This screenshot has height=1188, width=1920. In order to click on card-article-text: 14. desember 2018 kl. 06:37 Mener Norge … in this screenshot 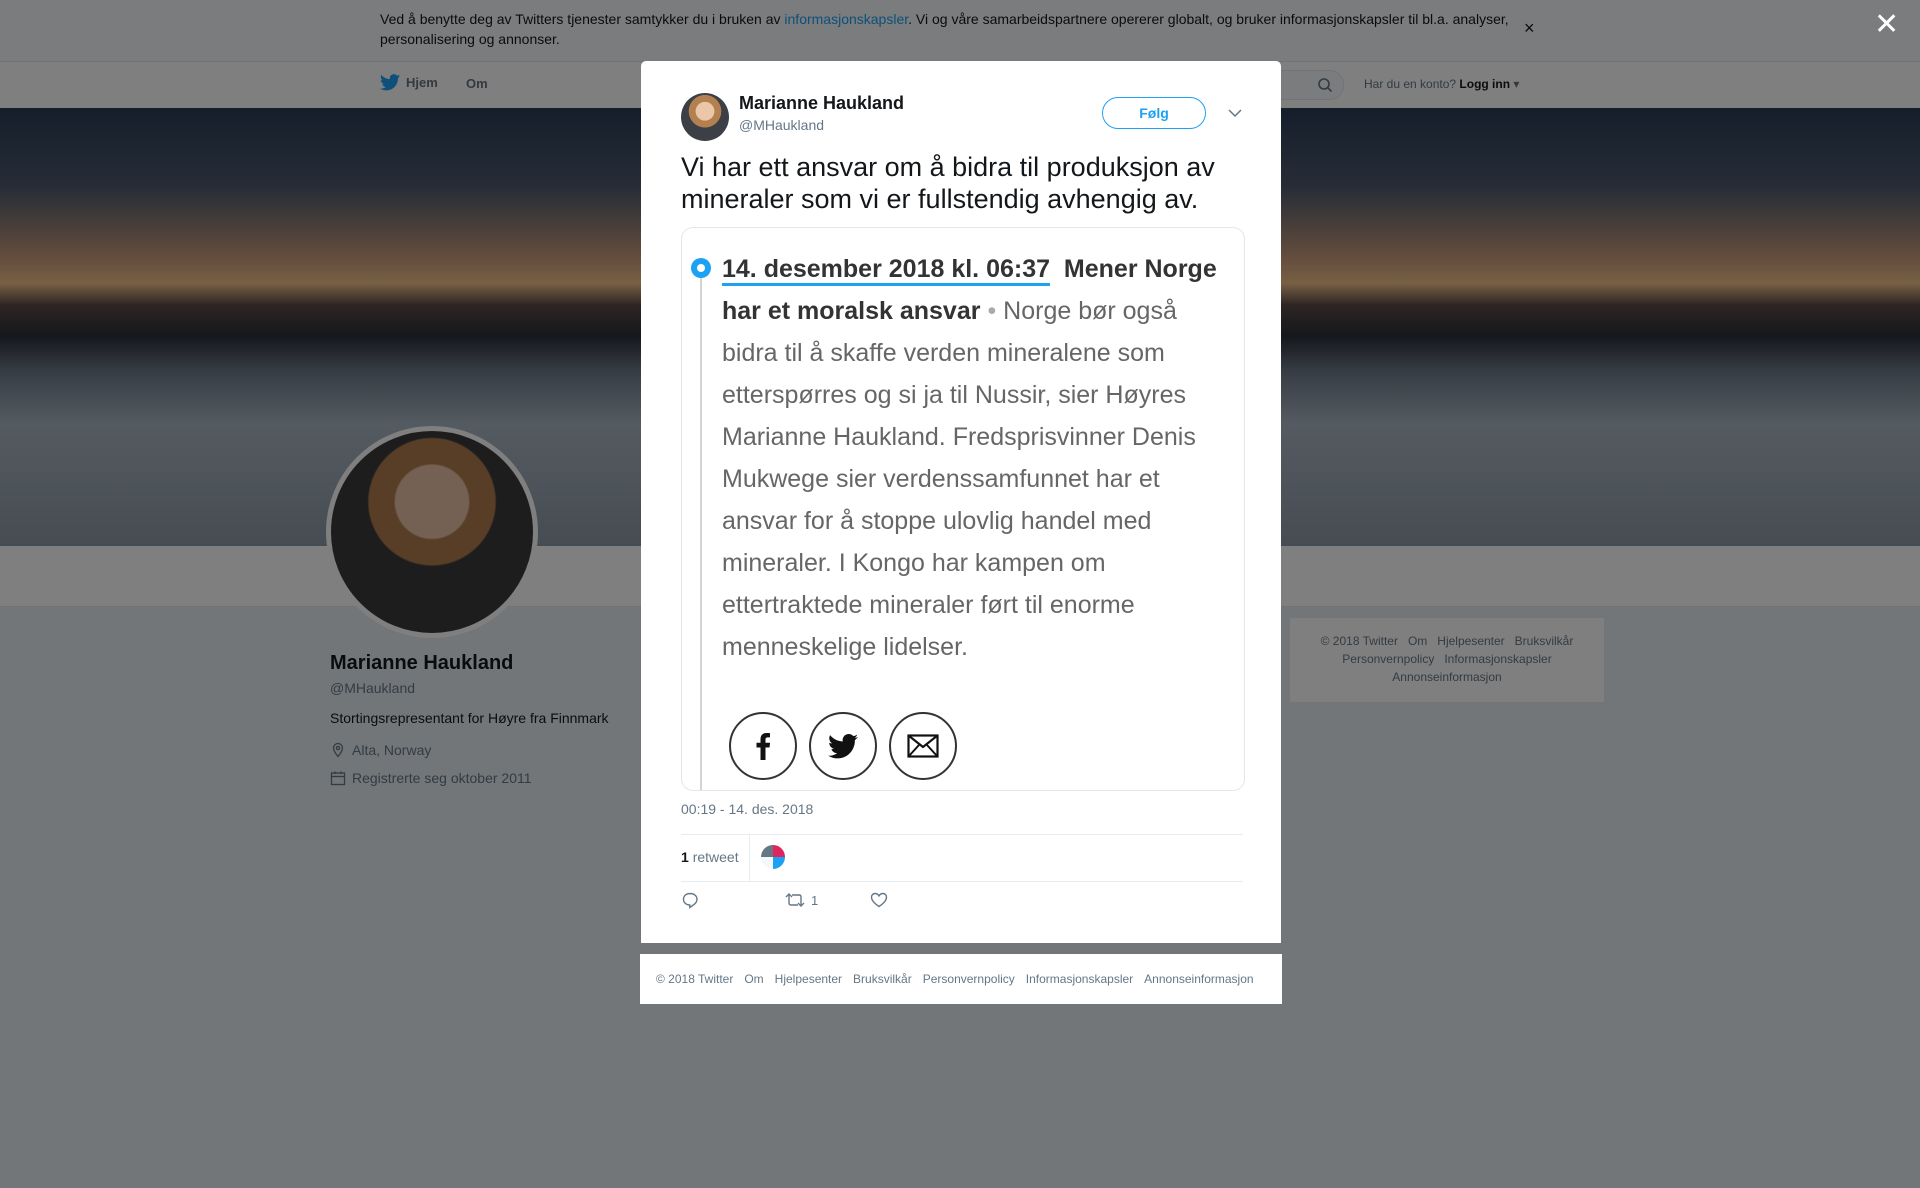, I will do `click(972, 458)`.